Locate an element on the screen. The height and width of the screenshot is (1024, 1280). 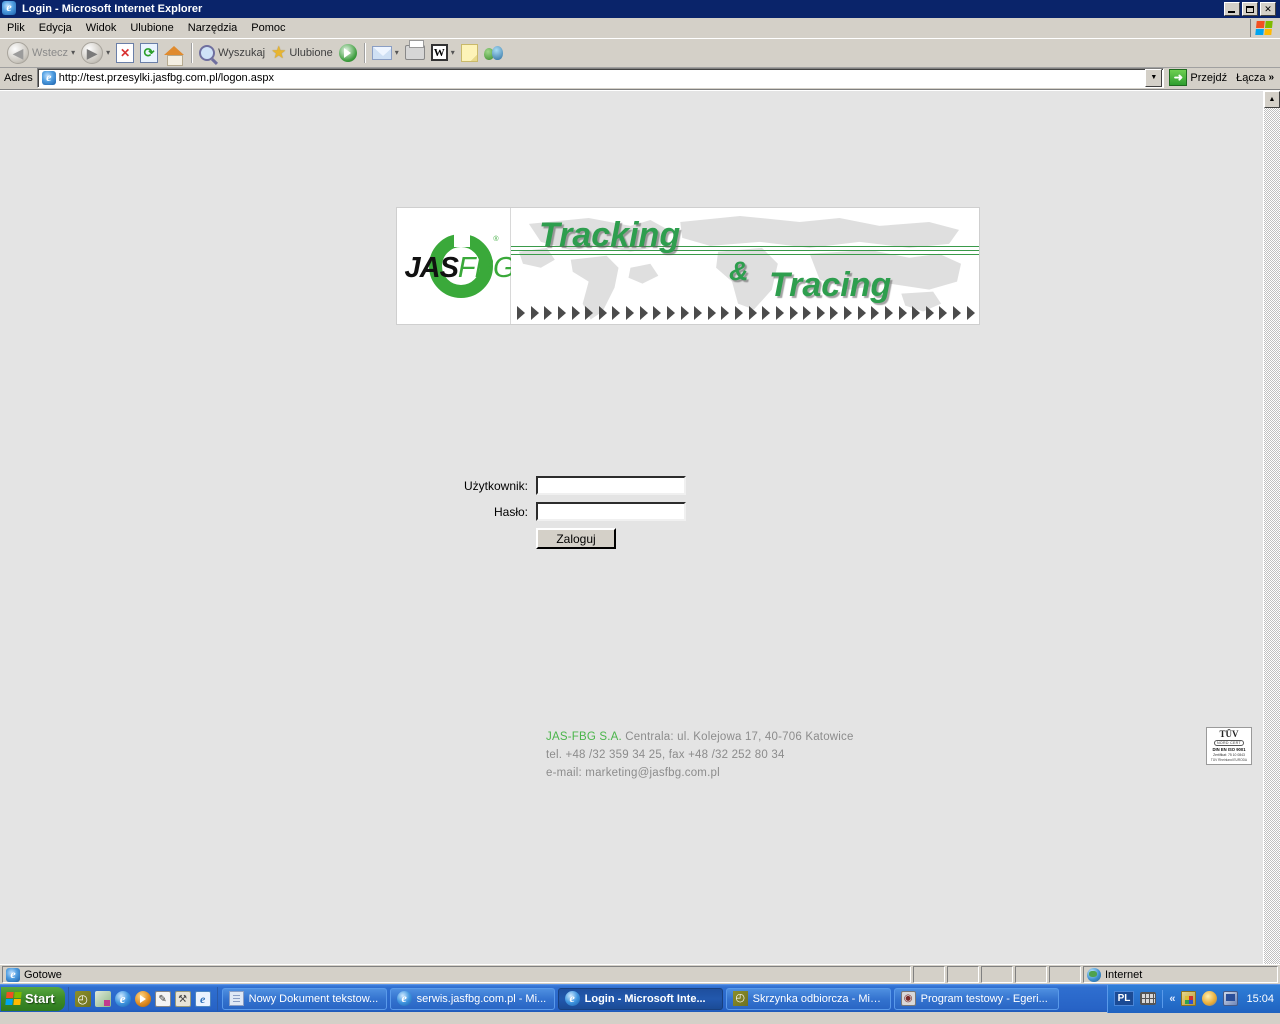
go-label: Przejdź is located at coordinates (1209, 77).